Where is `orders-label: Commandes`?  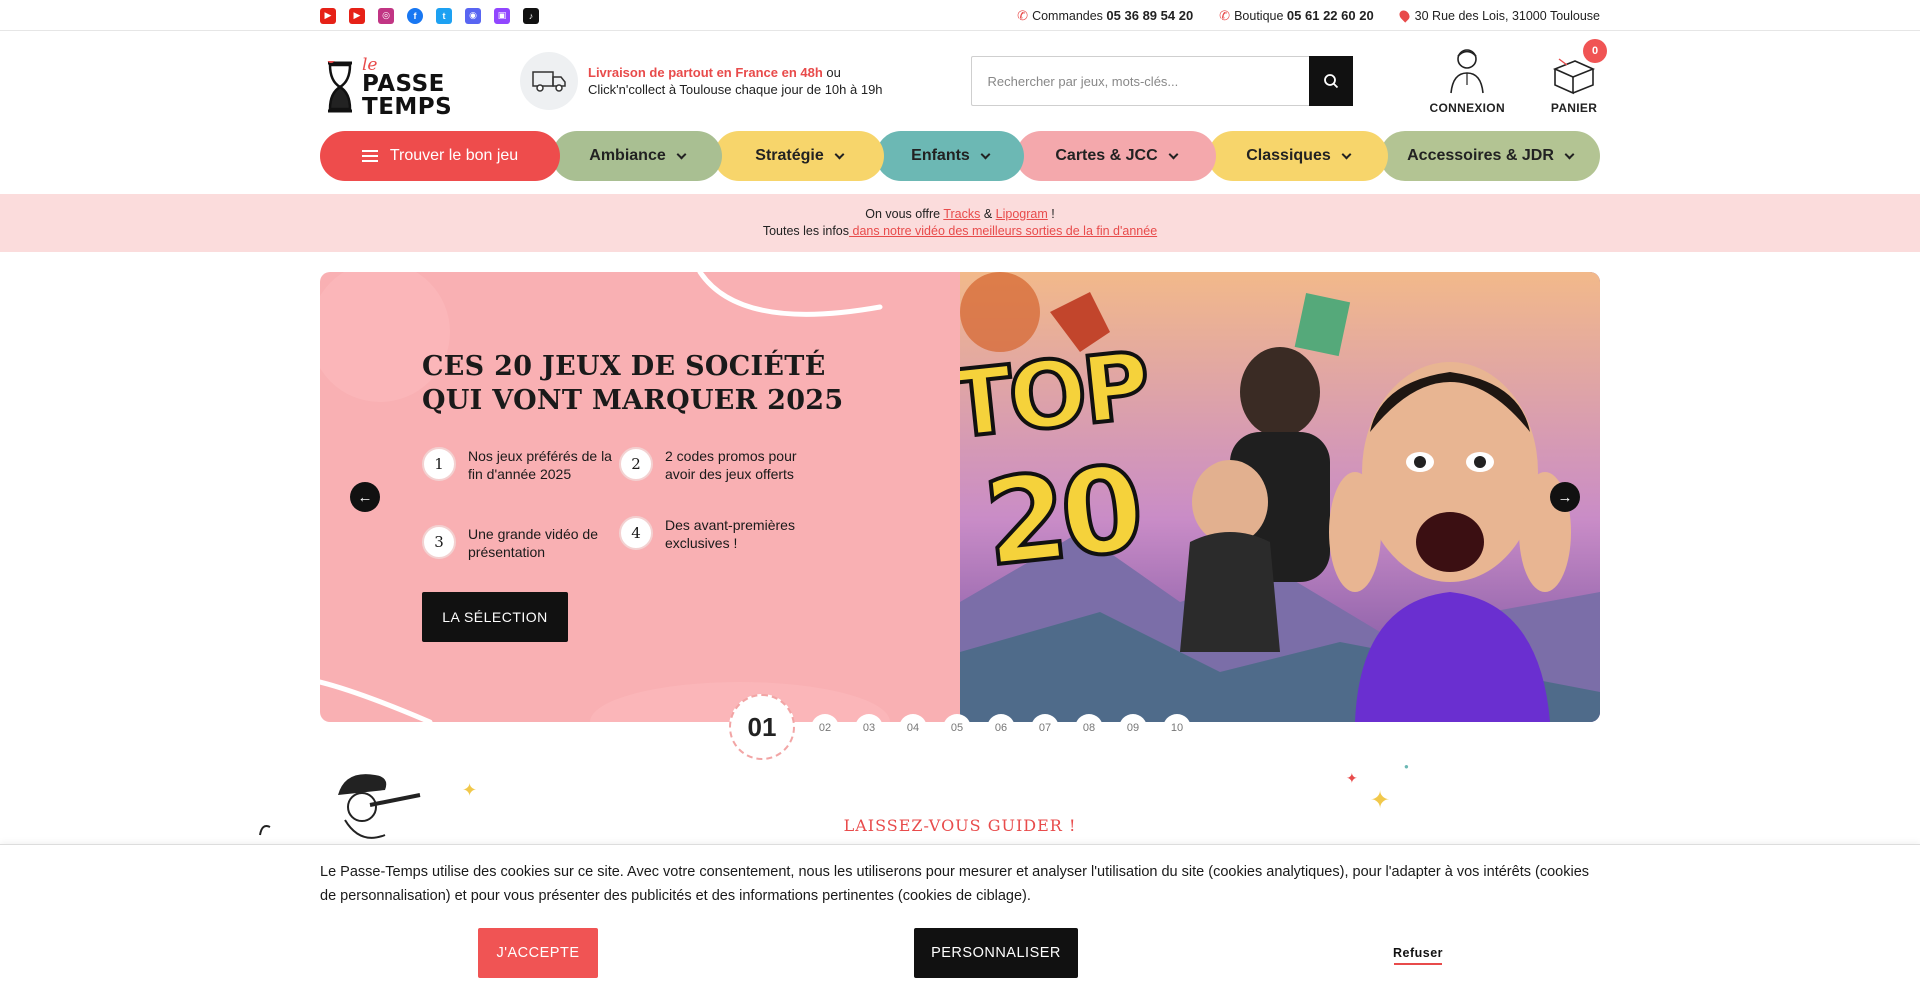
orders-label: Commandes is located at coordinates (1067, 15).